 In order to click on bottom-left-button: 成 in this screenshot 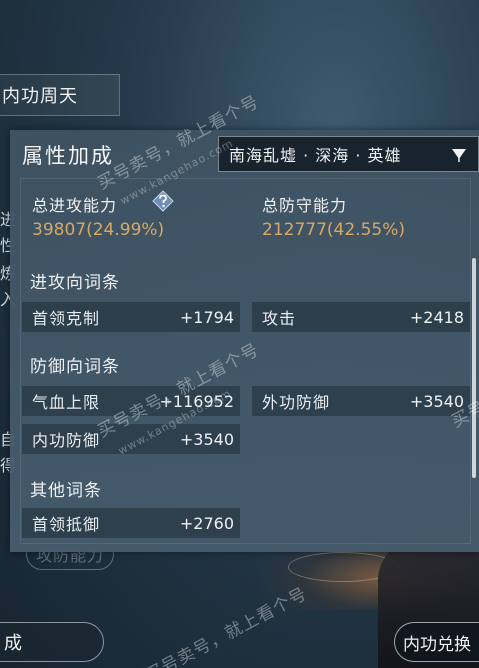, I will do `click(52, 642)`.